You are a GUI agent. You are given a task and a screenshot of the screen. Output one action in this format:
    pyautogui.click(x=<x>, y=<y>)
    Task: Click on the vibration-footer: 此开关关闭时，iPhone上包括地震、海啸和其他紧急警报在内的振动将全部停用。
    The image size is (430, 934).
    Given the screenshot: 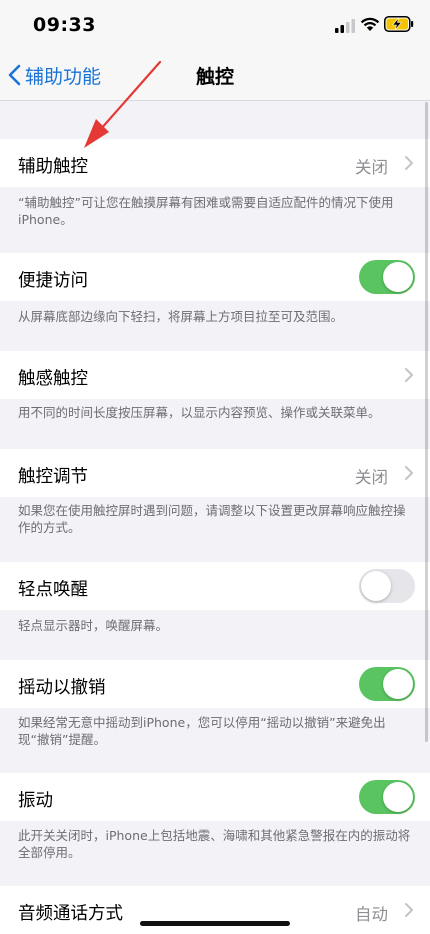 What is the action you would take?
    pyautogui.click(x=214, y=844)
    